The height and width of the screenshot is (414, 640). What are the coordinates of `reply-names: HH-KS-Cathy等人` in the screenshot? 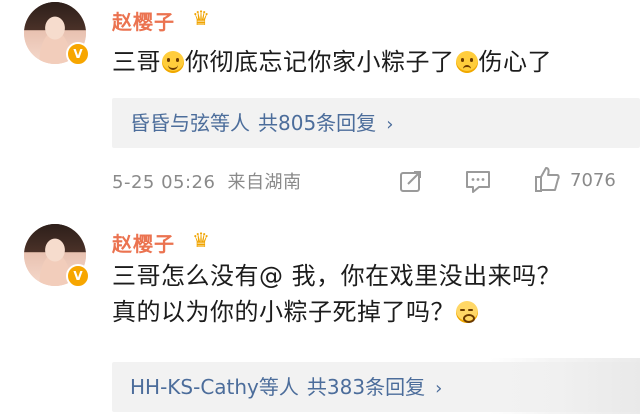 It's located at (214, 387).